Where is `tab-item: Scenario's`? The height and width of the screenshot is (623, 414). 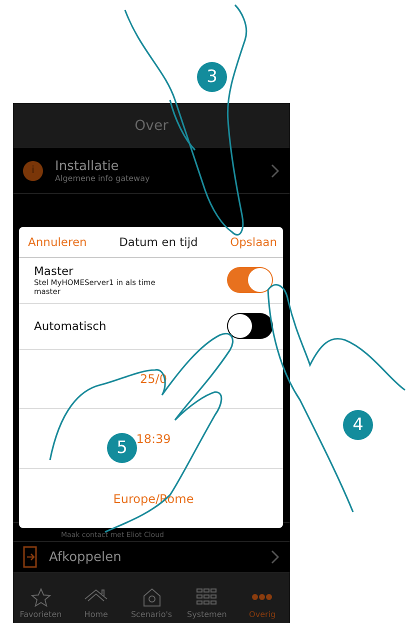
tab-item: Scenario's is located at coordinates (152, 598).